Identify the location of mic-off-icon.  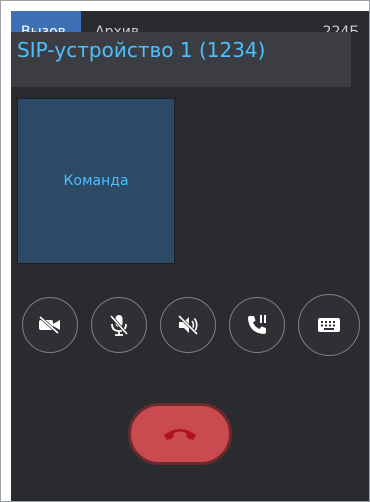
(119, 325).